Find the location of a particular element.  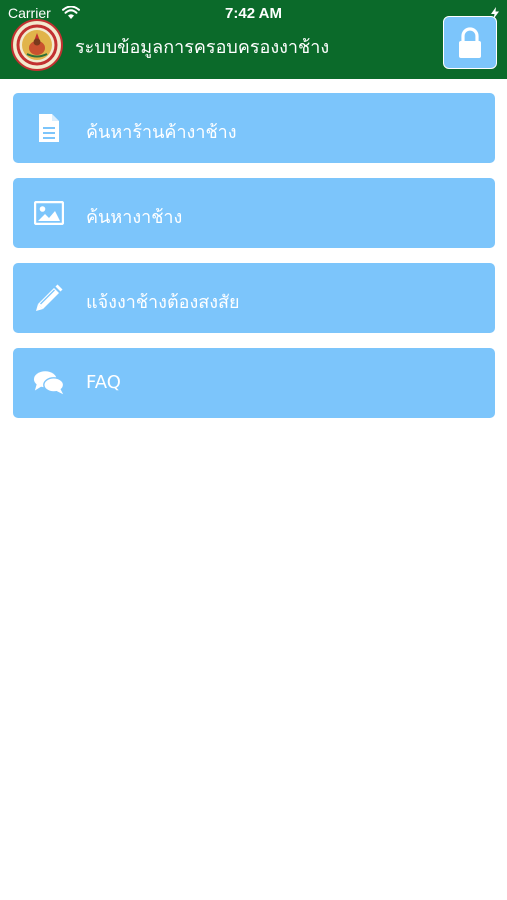

pencil-icon is located at coordinates (49, 298).